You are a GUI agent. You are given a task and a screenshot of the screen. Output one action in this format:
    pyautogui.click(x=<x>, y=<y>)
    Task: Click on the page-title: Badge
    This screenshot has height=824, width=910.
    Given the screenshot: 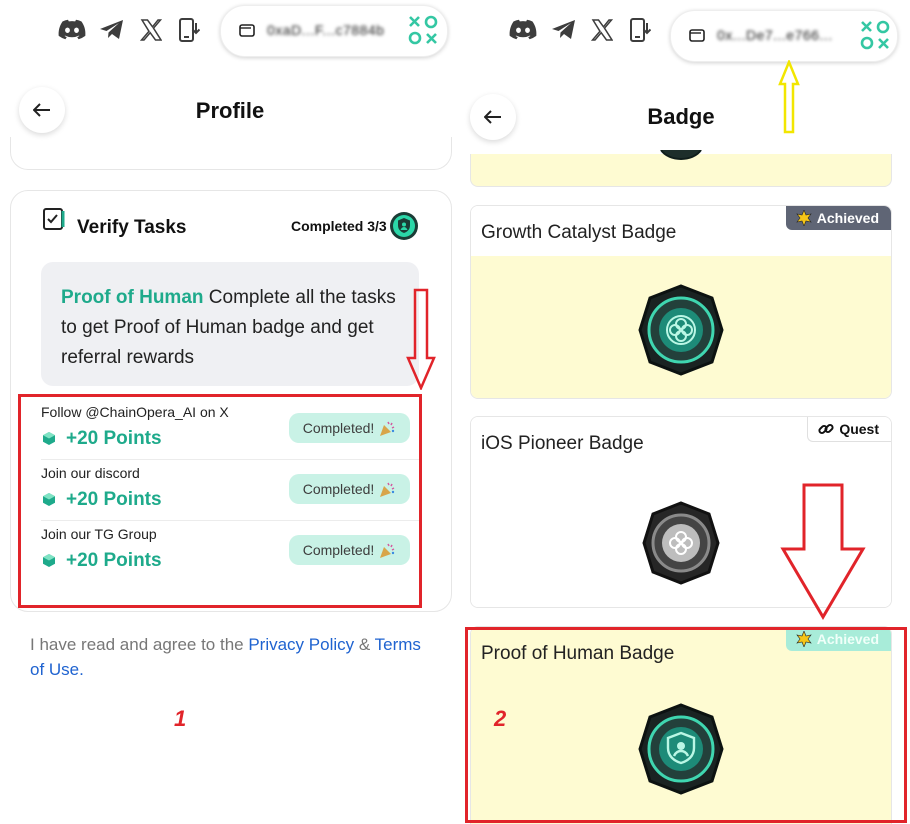 What is the action you would take?
    pyautogui.click(x=681, y=116)
    